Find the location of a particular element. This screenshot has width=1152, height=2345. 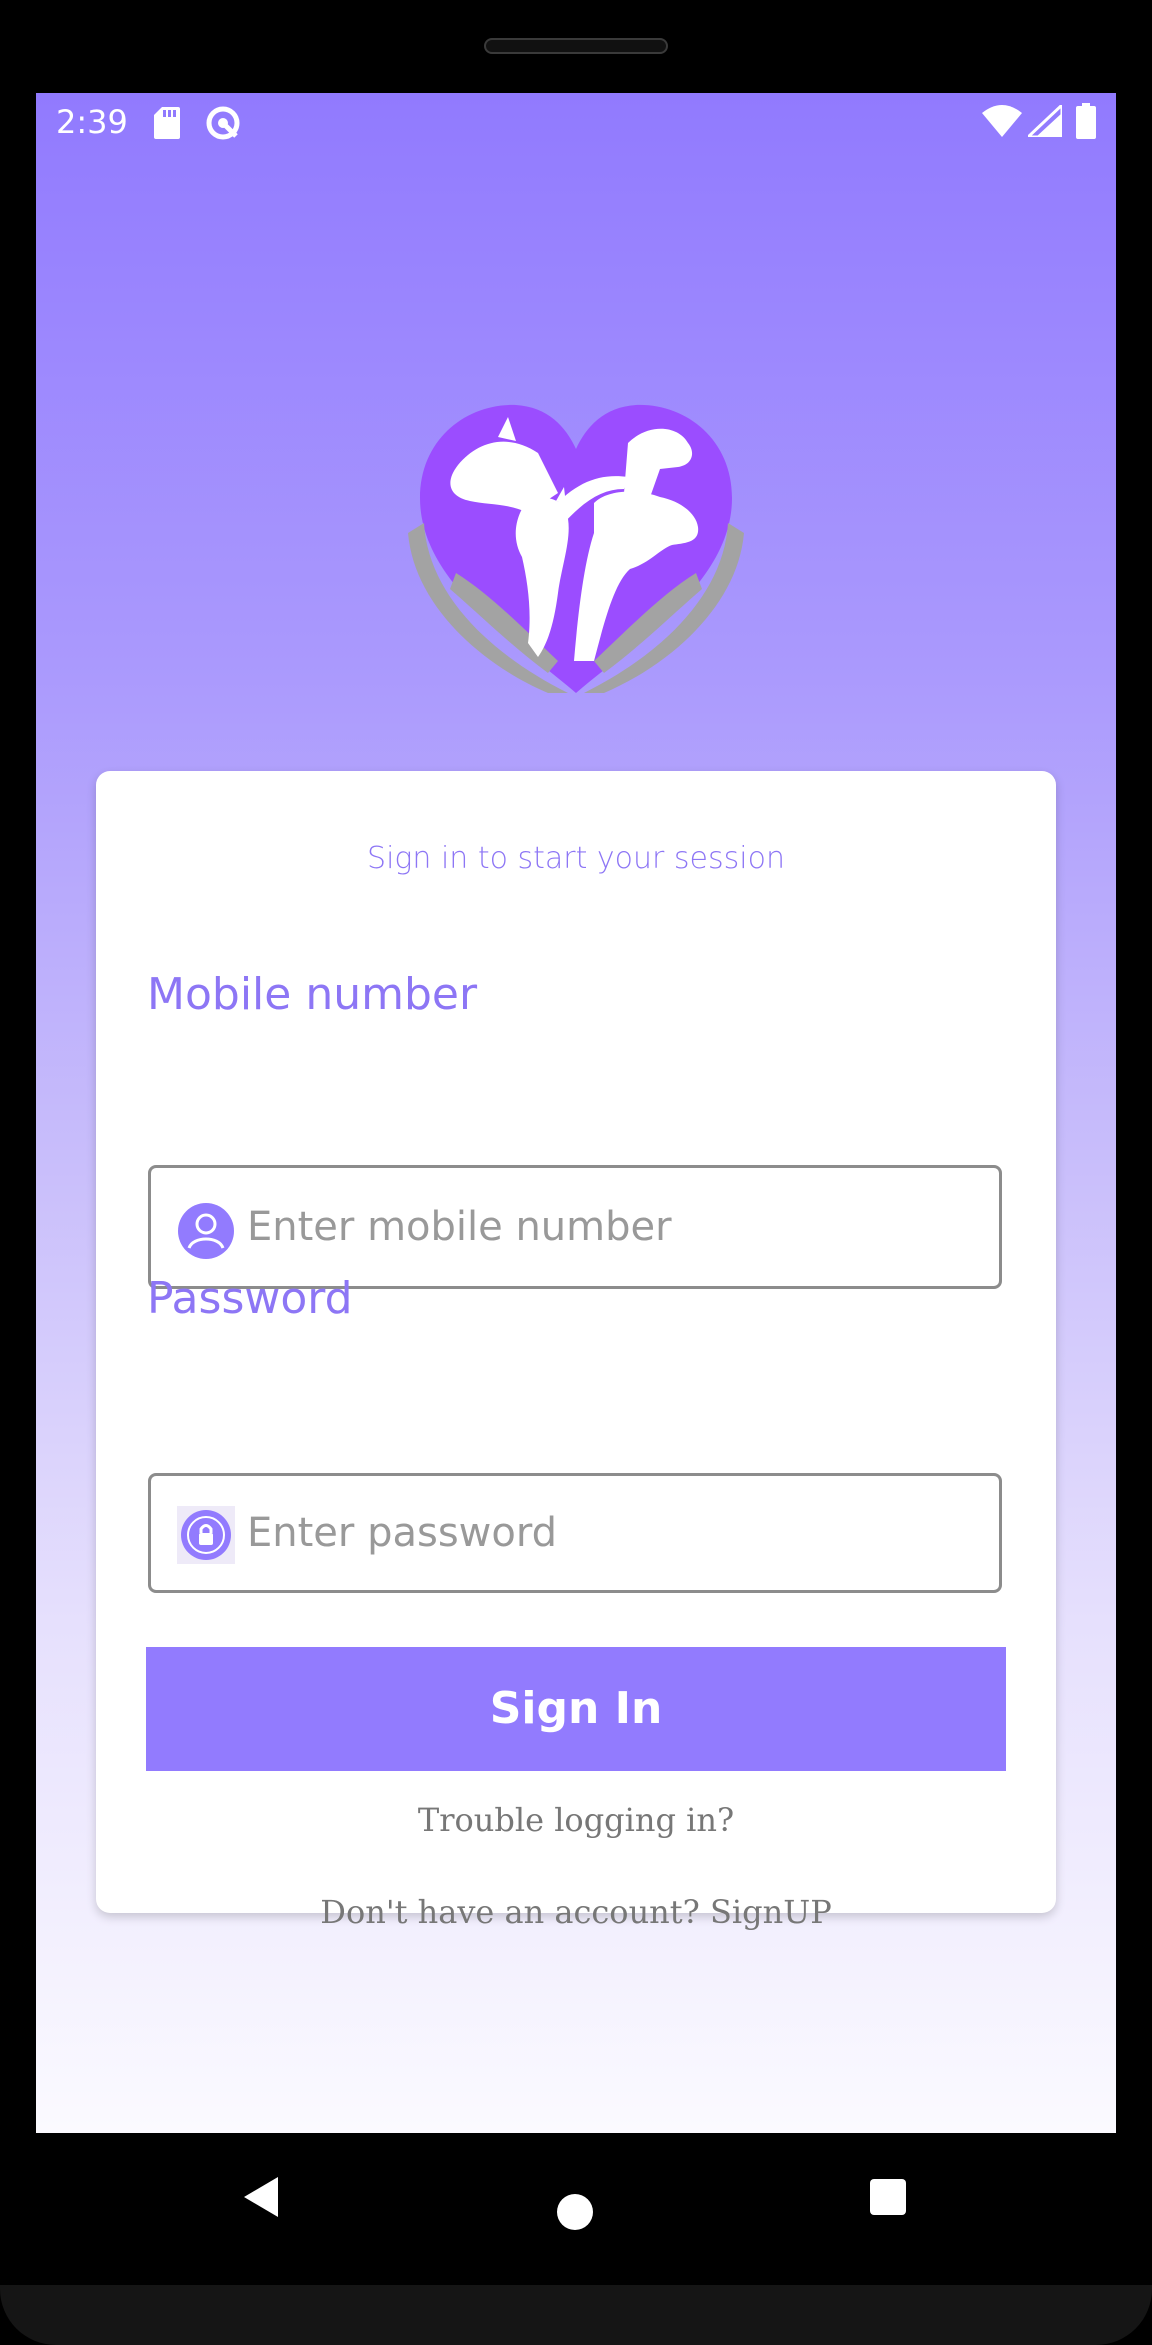

password-field is located at coordinates (575, 1533).